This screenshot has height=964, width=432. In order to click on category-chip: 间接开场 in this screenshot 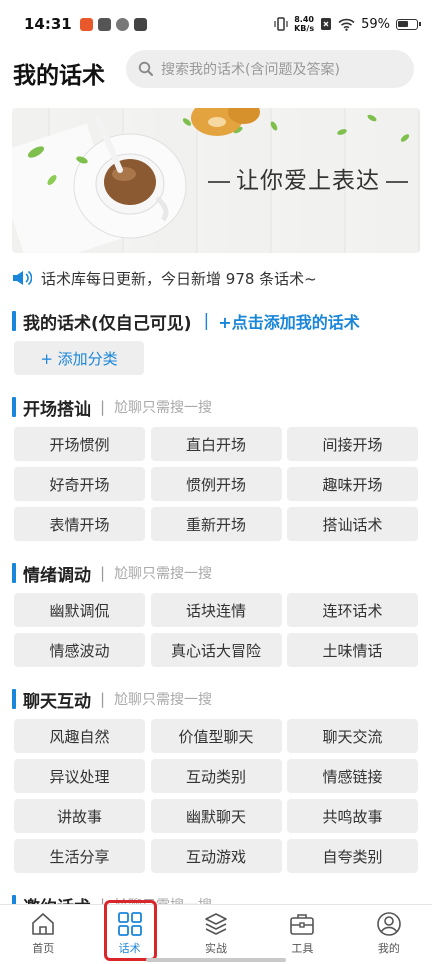, I will do `click(352, 444)`.